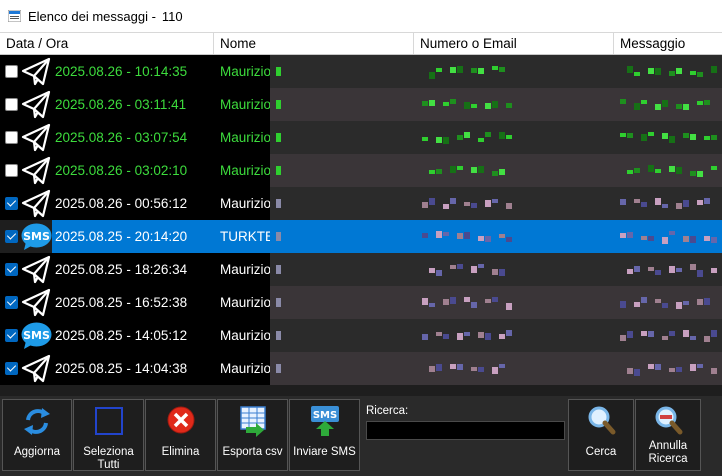 The image size is (722, 476). I want to click on table-row: 2025.08.25 - 18:26:34 Maurizio, so click(361, 269).